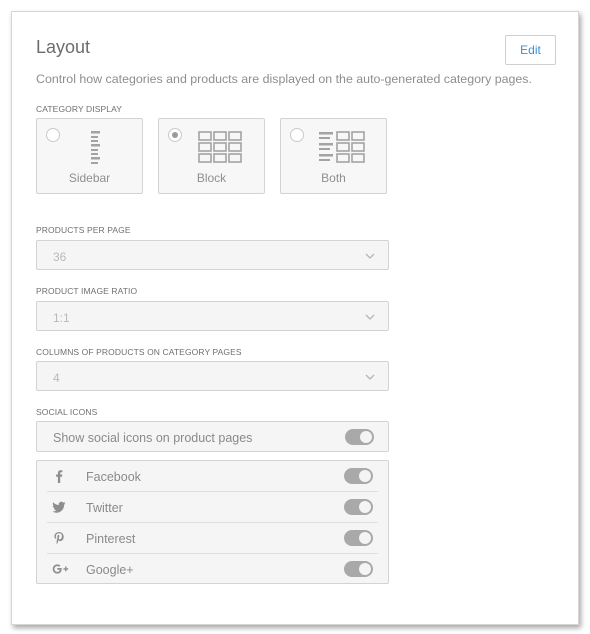 This screenshot has height=634, width=590. I want to click on image-ratio-label: PRODUCT IMAGE RATIO, so click(87, 291).